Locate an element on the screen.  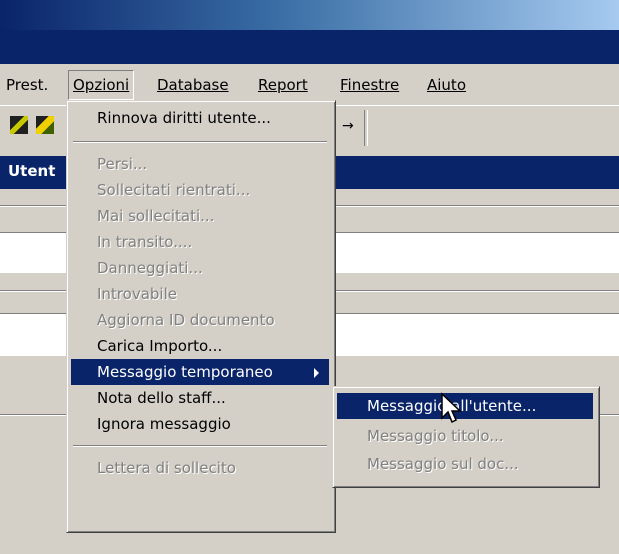
toolbar-arrow-icon: → is located at coordinates (348, 126).